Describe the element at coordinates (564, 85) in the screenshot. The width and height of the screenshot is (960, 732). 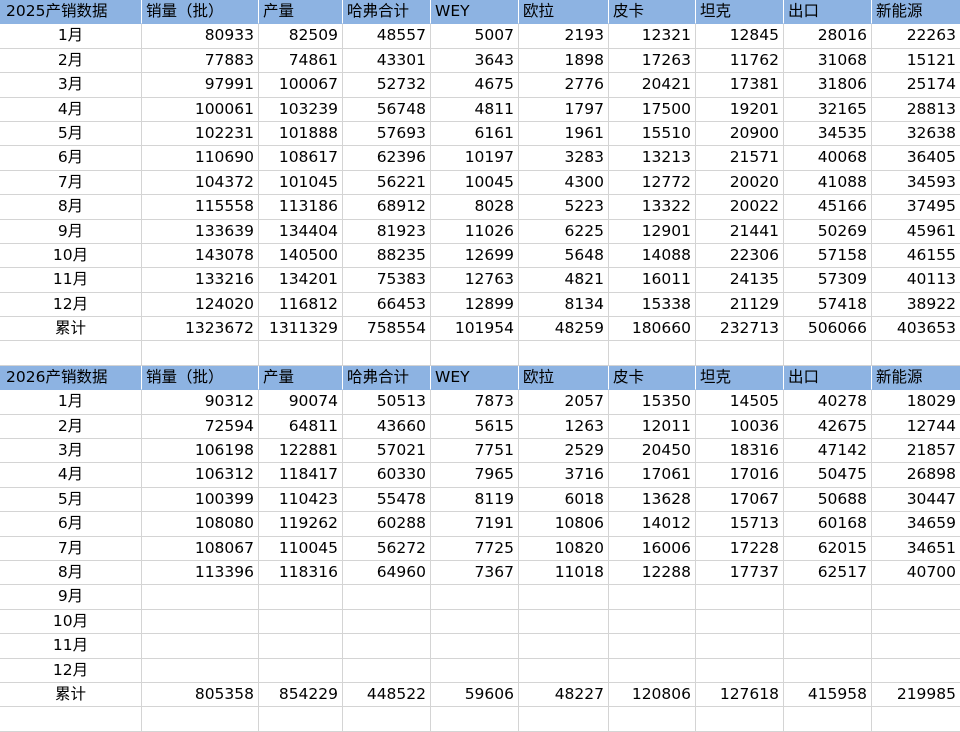
I see `data-cell: 2776` at that location.